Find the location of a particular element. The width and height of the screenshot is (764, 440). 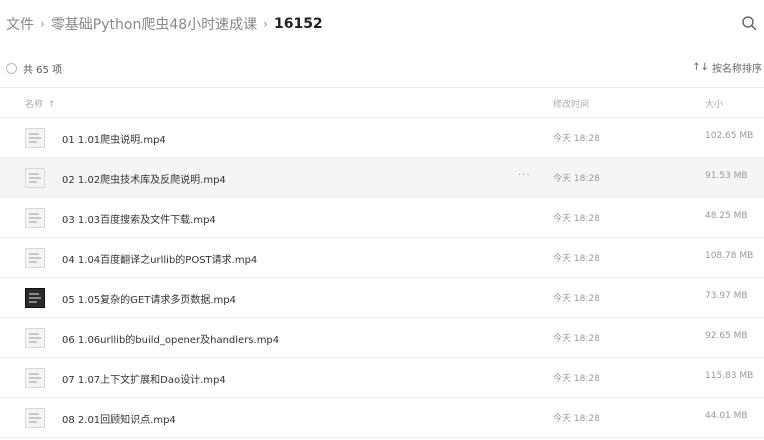

item-count: 共 65 项 is located at coordinates (43, 70).